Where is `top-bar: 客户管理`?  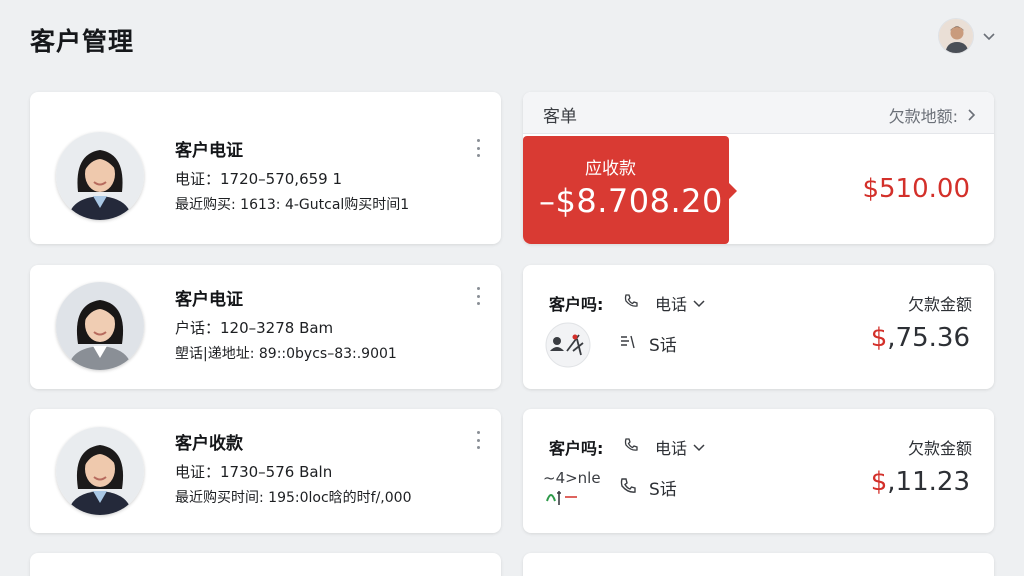
top-bar: 客户管理 is located at coordinates (512, 40).